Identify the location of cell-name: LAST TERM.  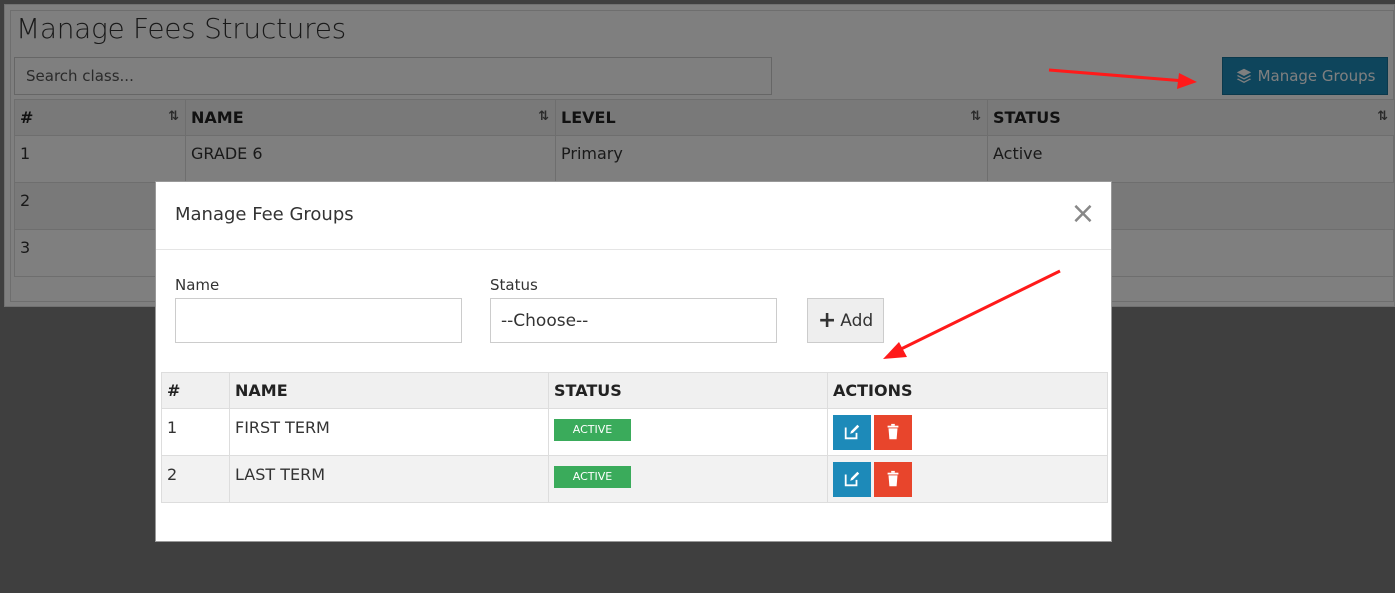
(389, 479).